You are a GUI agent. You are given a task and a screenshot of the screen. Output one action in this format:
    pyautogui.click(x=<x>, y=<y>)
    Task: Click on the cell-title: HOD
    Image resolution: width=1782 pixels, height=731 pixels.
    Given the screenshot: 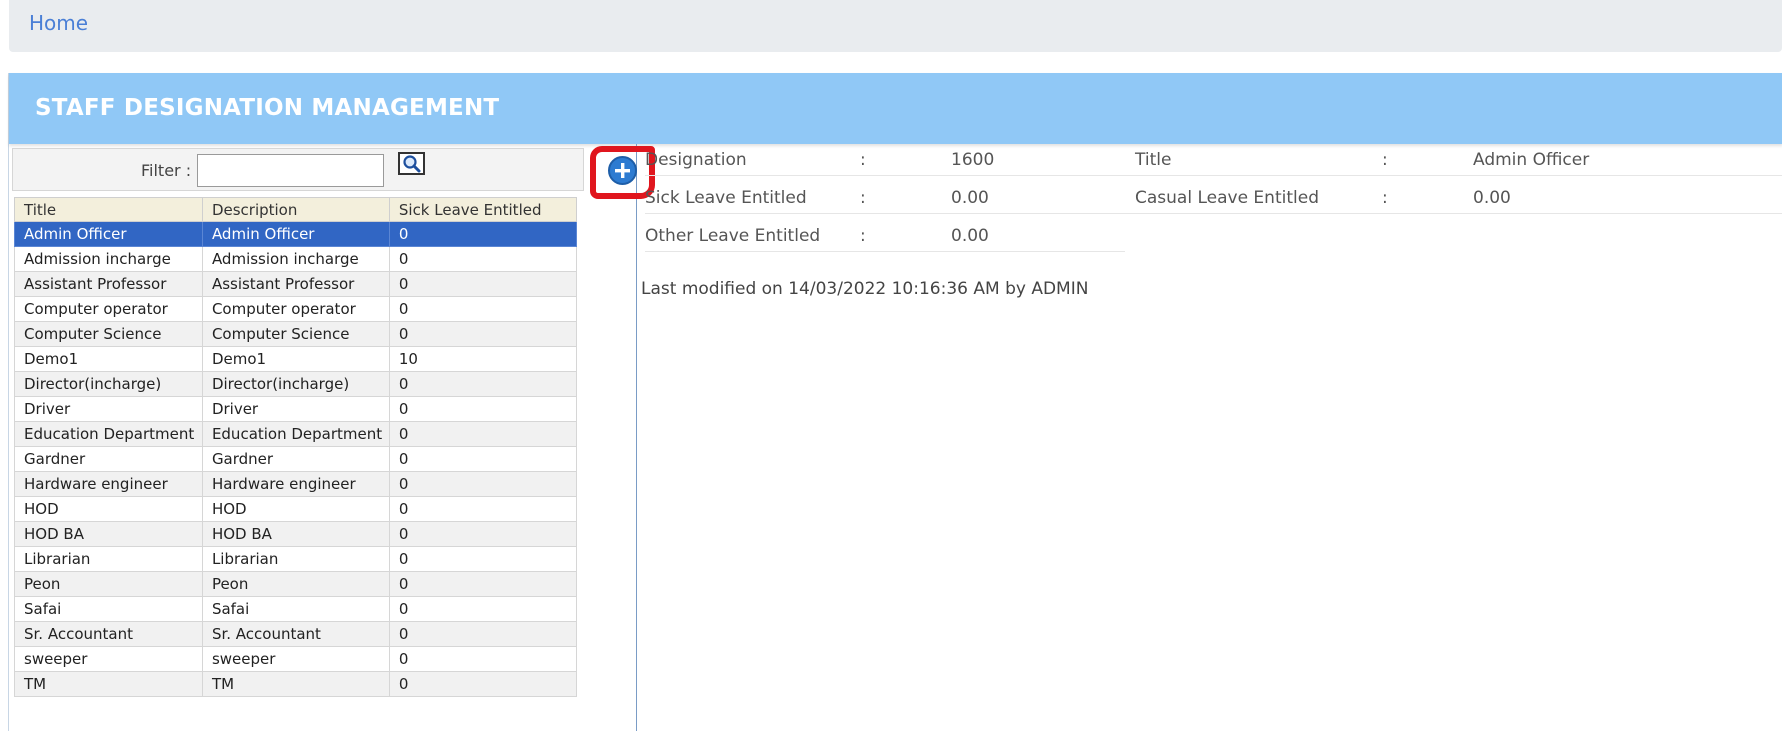 What is the action you would take?
    pyautogui.click(x=108, y=509)
    